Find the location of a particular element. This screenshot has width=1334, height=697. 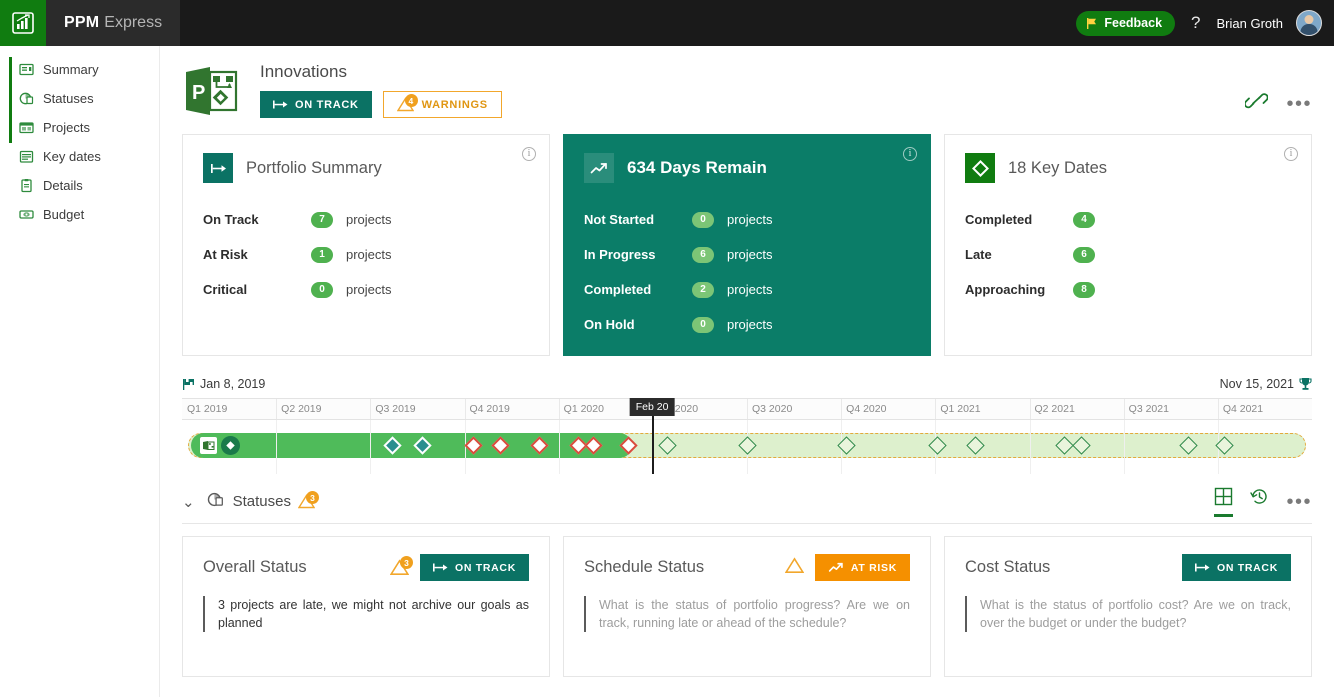

card-header: 634 Days Remain is located at coordinates (747, 168).